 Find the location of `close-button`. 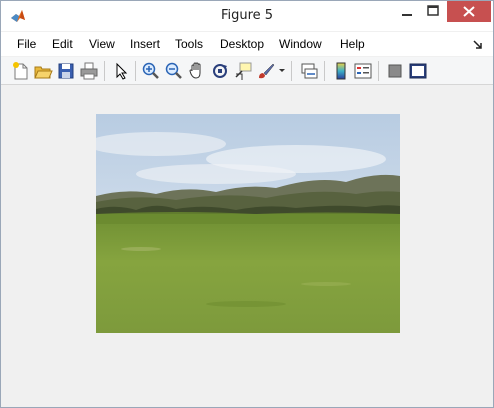

close-button is located at coordinates (469, 11).